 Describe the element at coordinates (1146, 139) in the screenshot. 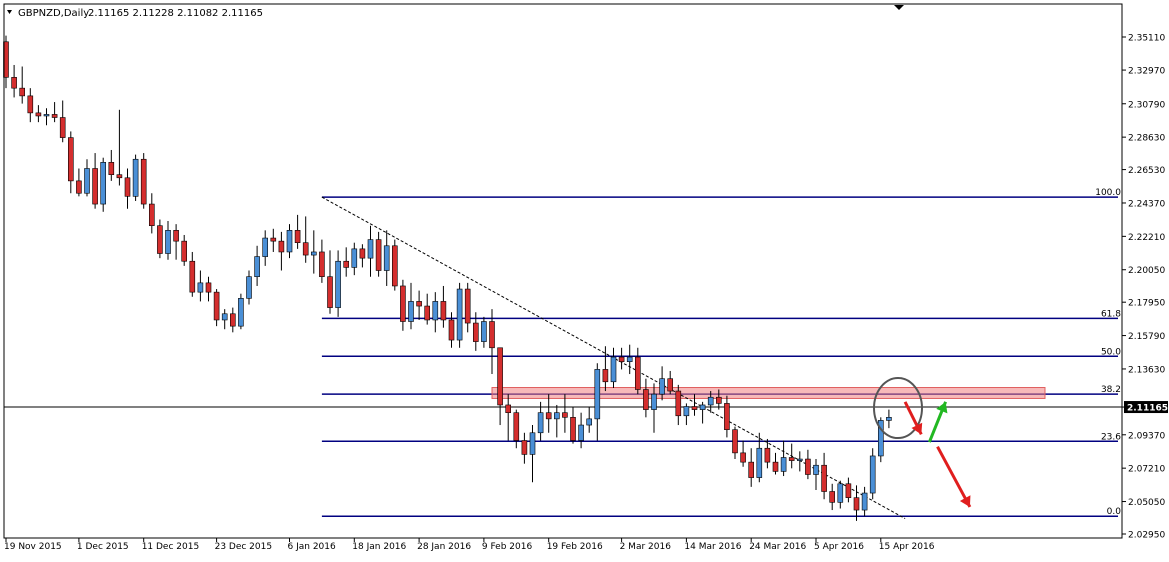

I see `y-tick-label: 2.28630` at that location.